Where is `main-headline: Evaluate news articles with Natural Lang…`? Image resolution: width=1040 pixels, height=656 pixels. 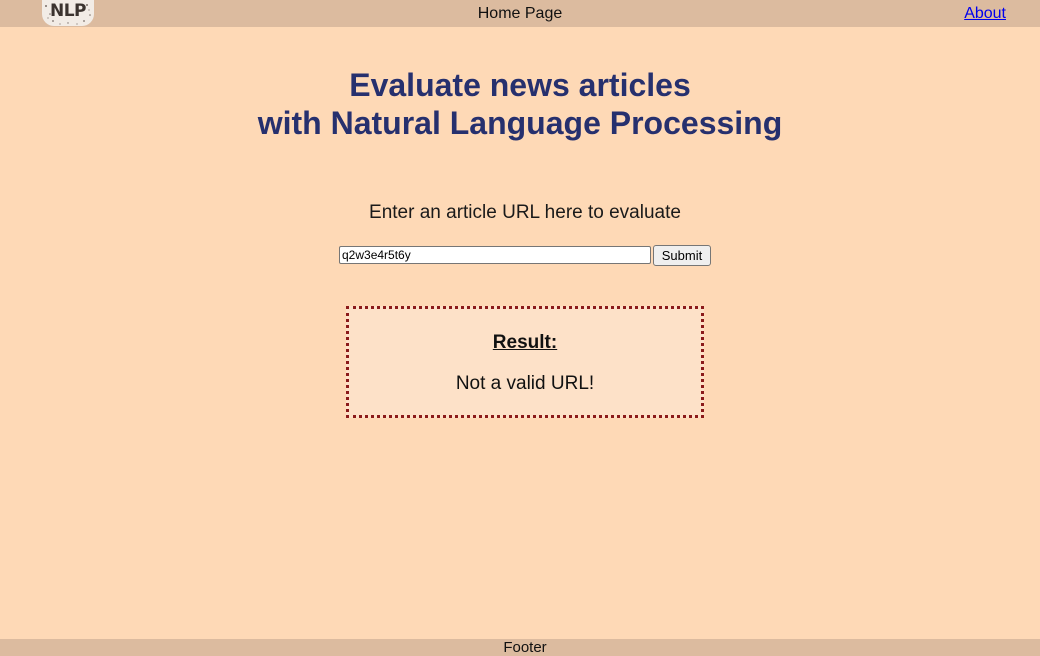
main-headline: Evaluate news articles with Natural Lang… is located at coordinates (520, 104).